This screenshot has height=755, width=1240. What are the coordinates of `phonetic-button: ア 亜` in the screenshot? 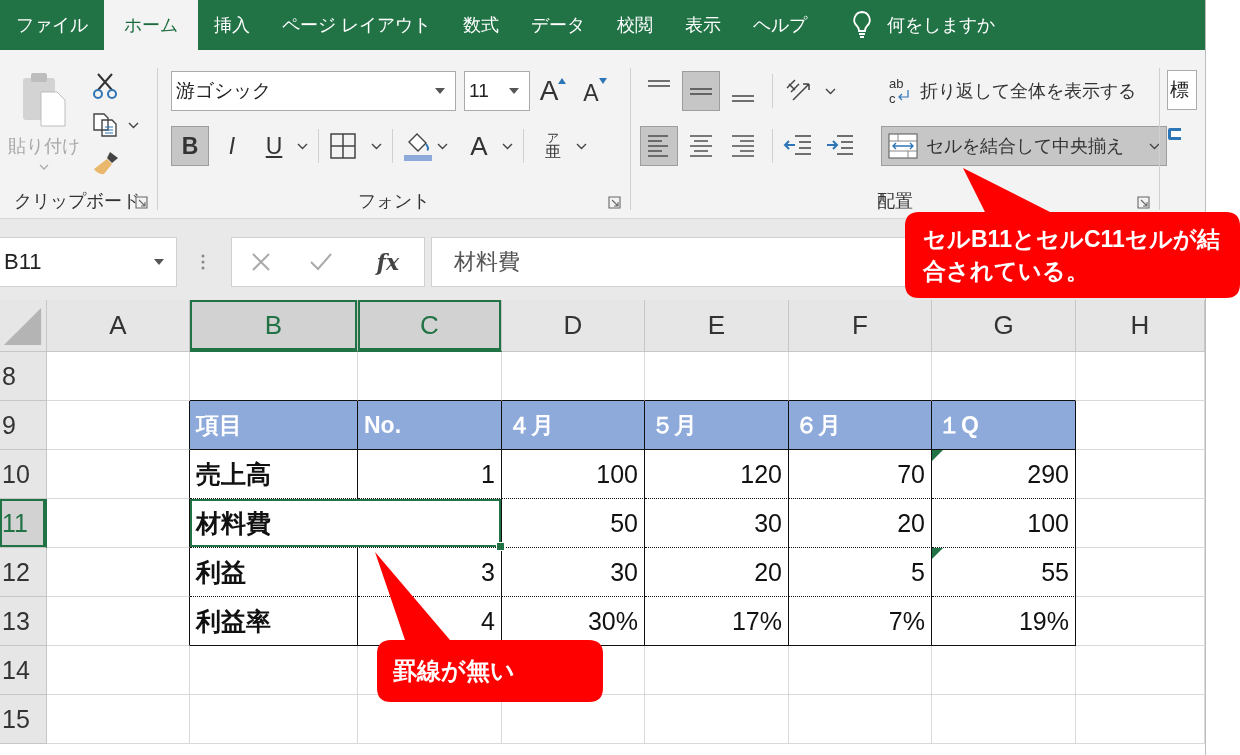 It's located at (553, 146).